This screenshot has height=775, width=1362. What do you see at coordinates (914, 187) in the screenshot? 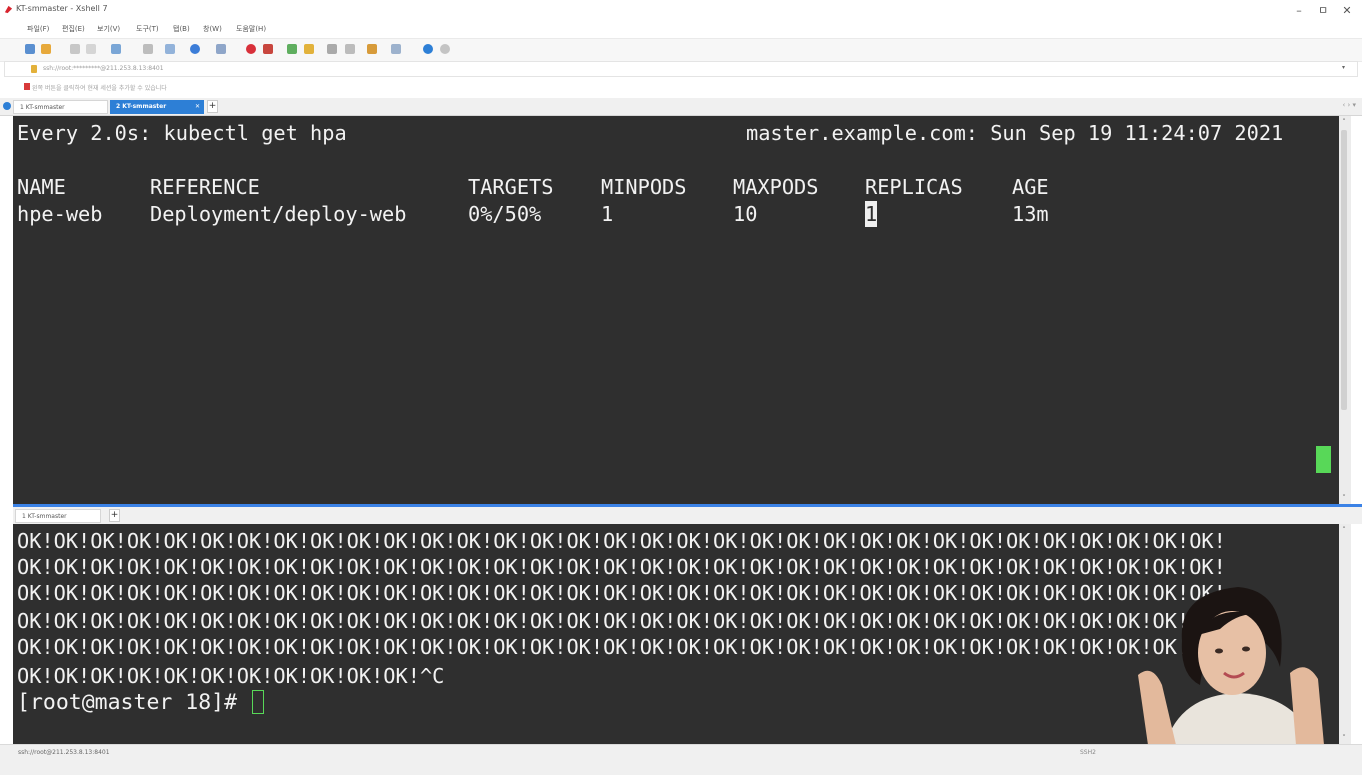
I see `column-replicas: REPLICAS` at bounding box center [914, 187].